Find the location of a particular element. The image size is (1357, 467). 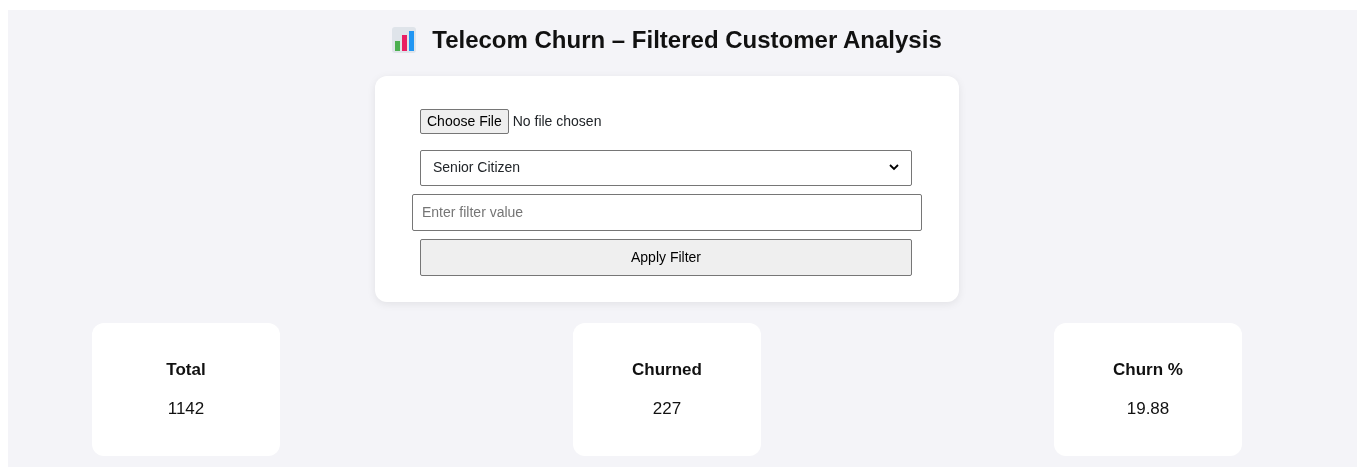

stat-value: 1142 is located at coordinates (186, 409).